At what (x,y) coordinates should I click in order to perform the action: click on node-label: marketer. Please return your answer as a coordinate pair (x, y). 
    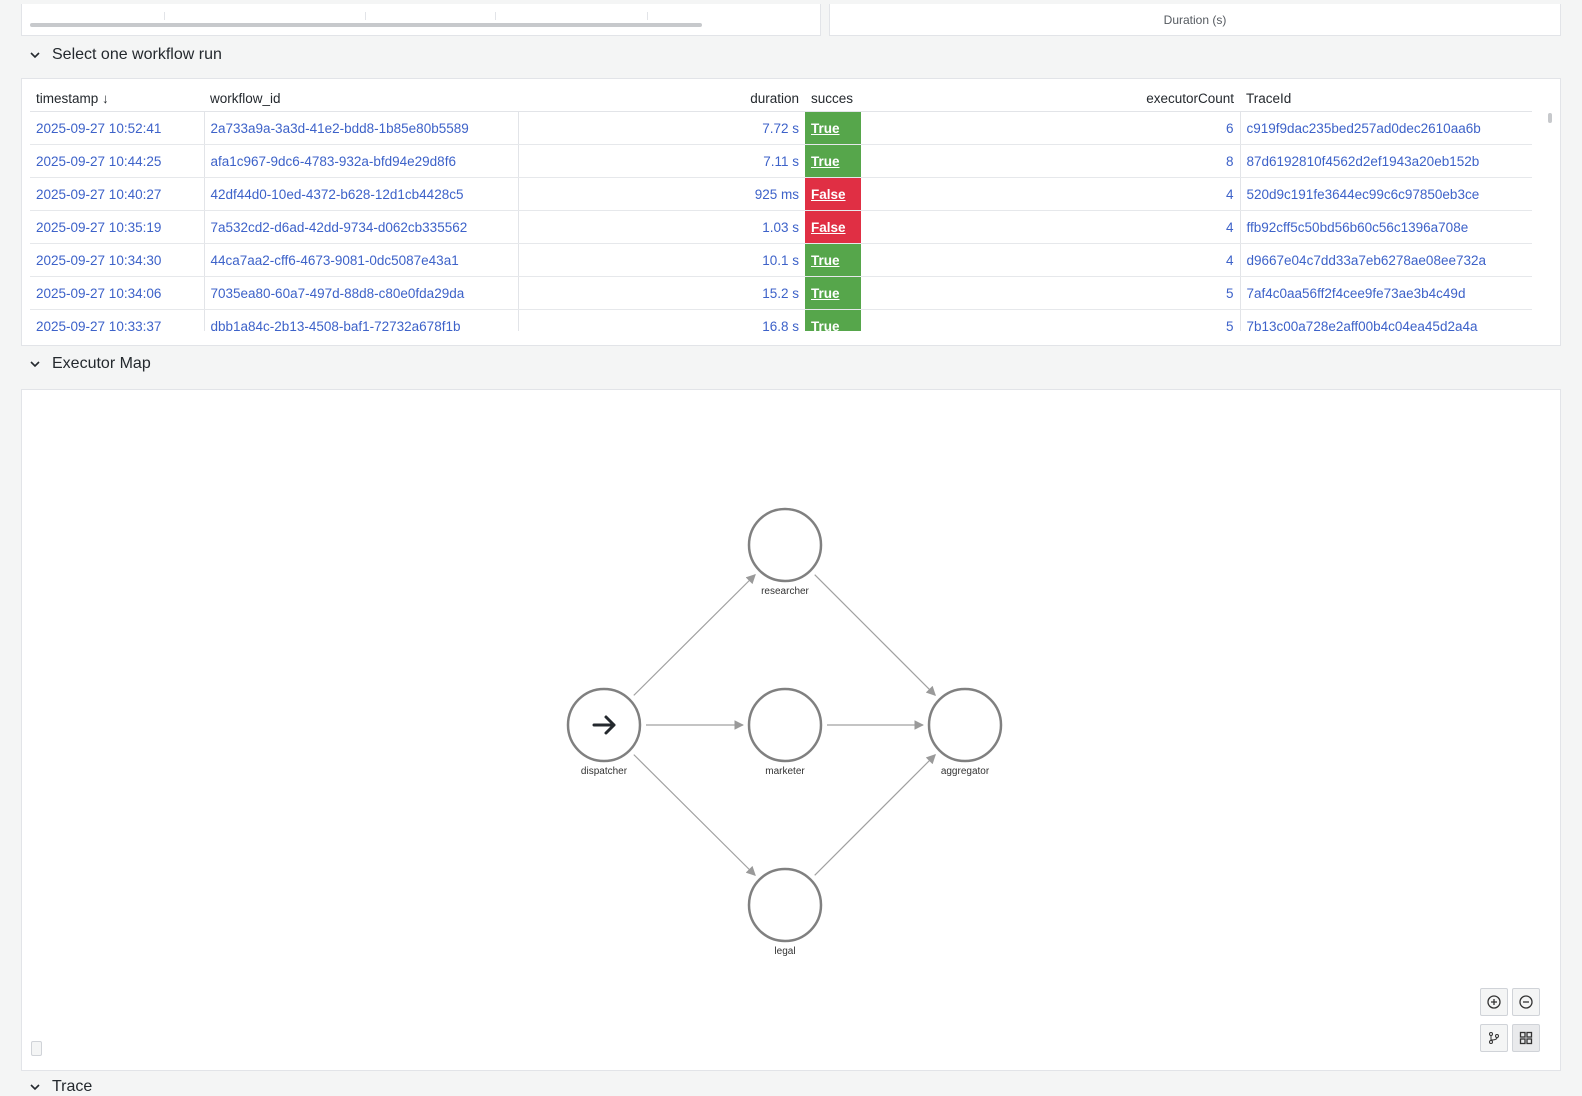
    Looking at the image, I should click on (785, 771).